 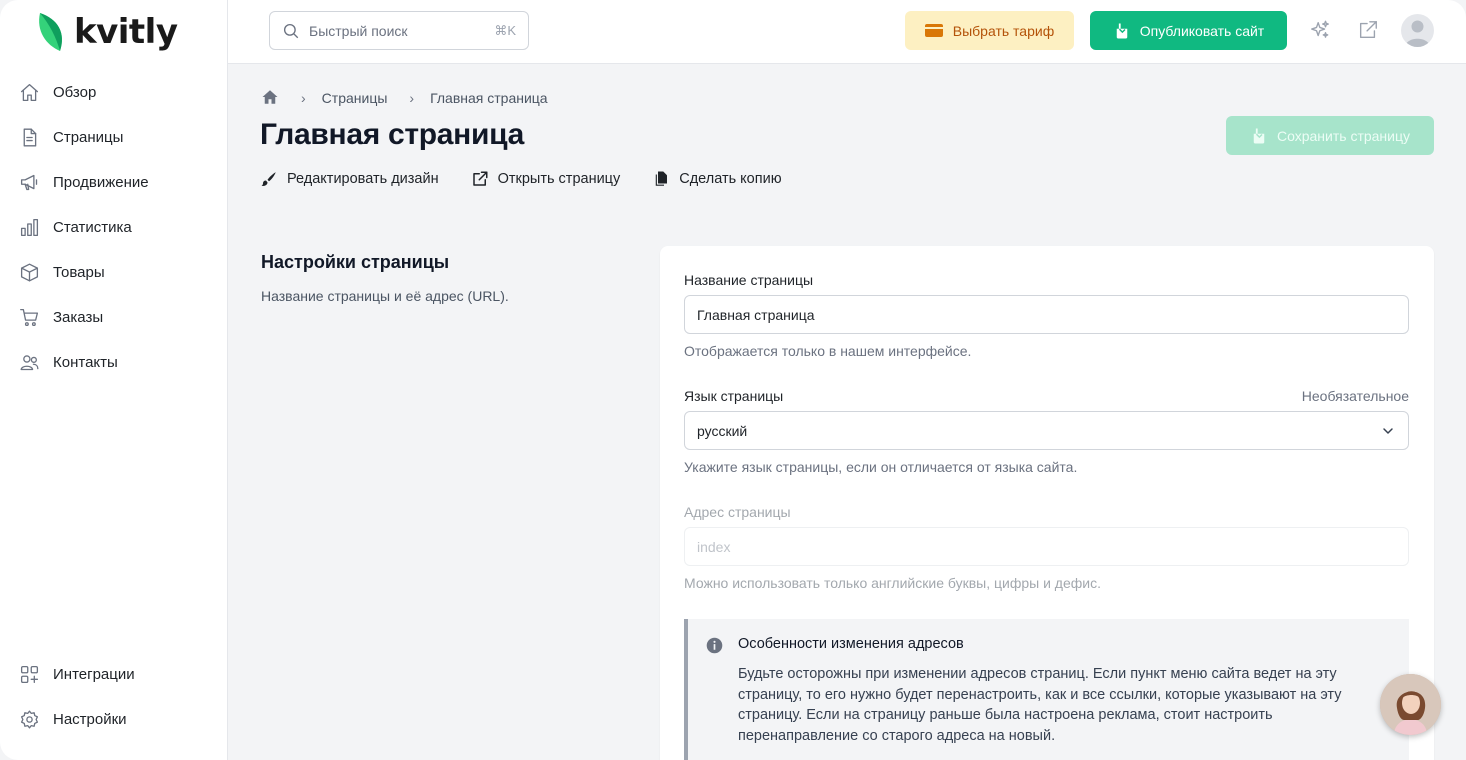 I want to click on search-shortcut: ⌘K, so click(x=505, y=30).